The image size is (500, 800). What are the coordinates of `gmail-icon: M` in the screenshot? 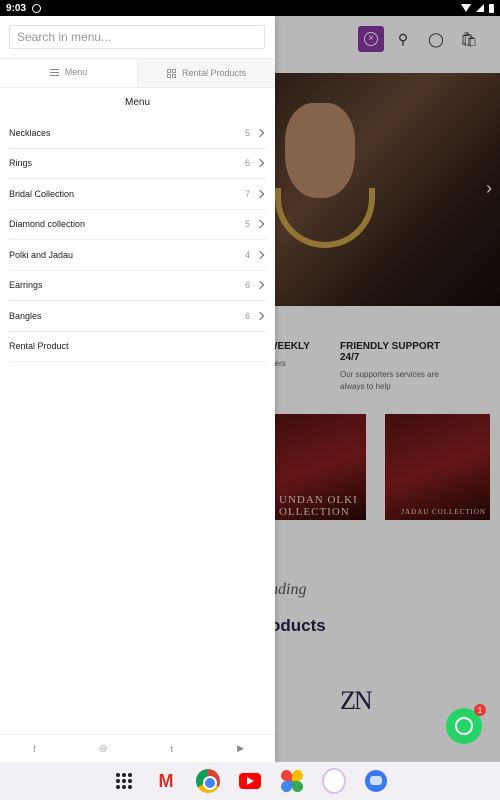 It's located at (166, 781).